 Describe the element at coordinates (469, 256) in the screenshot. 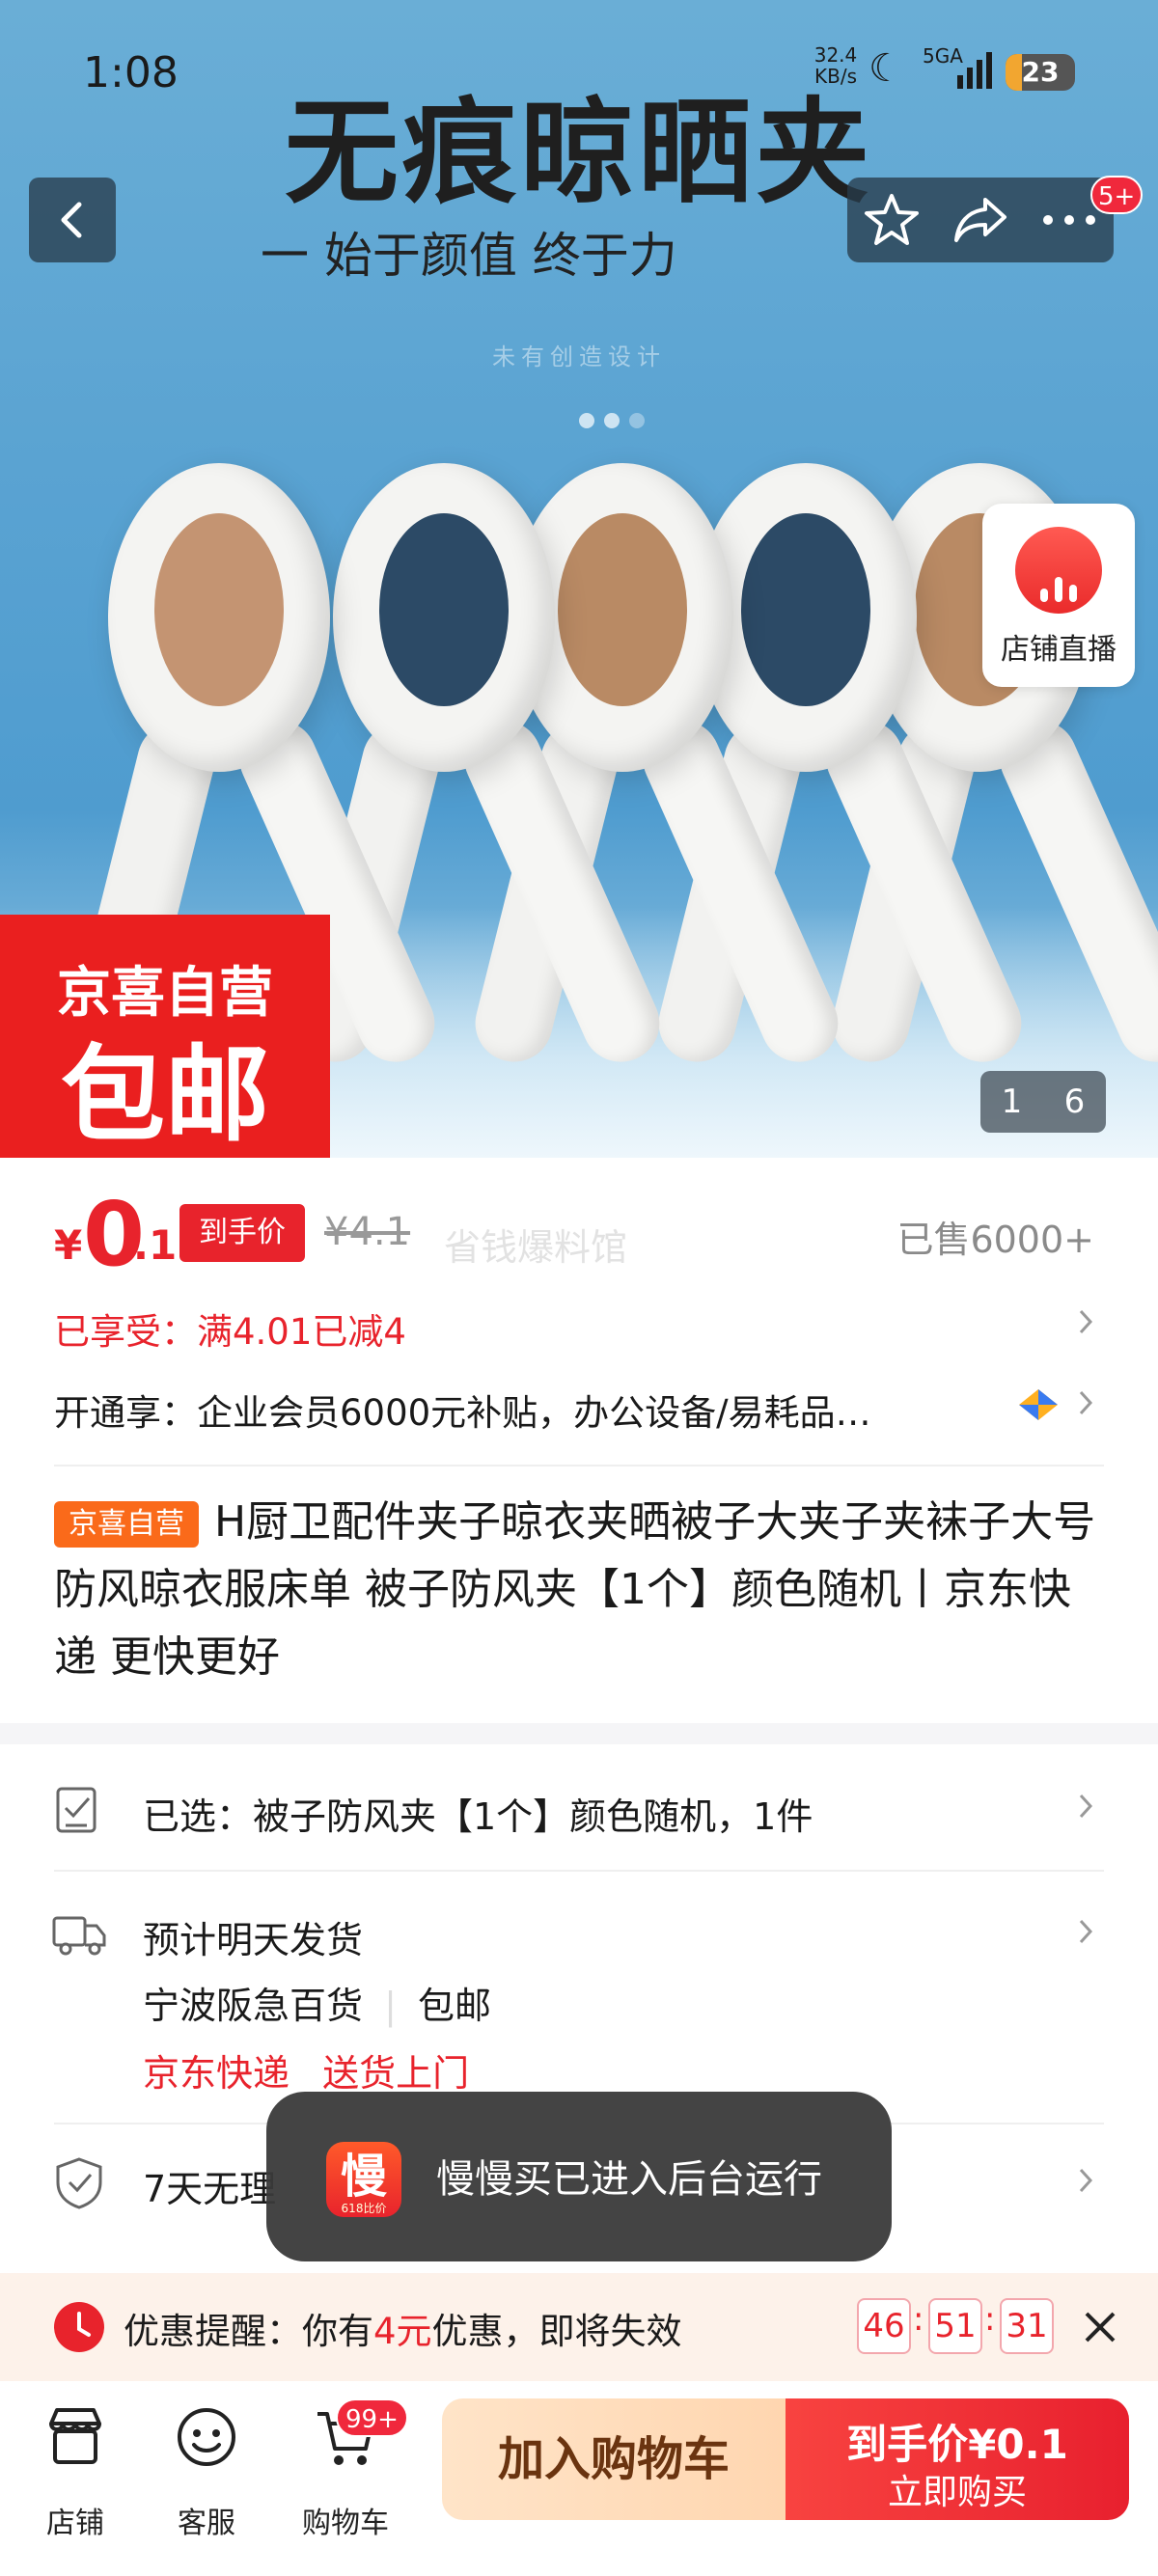

I see `hero-subtitle-text: 一 始于颜值 终于力` at that location.